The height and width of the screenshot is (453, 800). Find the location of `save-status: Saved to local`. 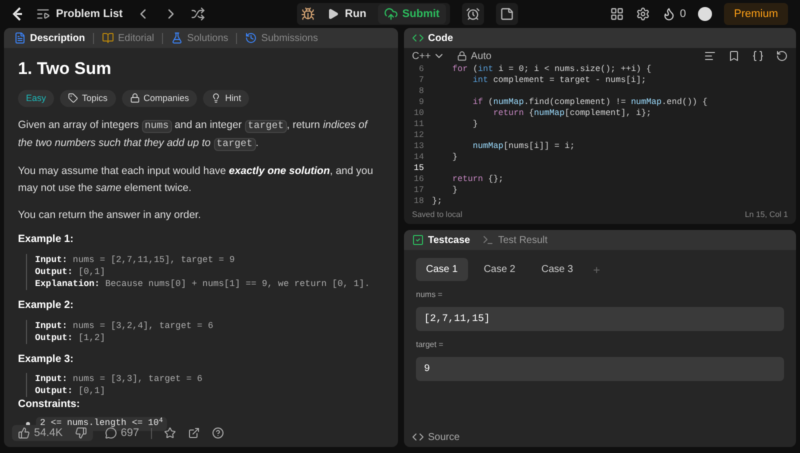

save-status: Saved to local is located at coordinates (437, 215).